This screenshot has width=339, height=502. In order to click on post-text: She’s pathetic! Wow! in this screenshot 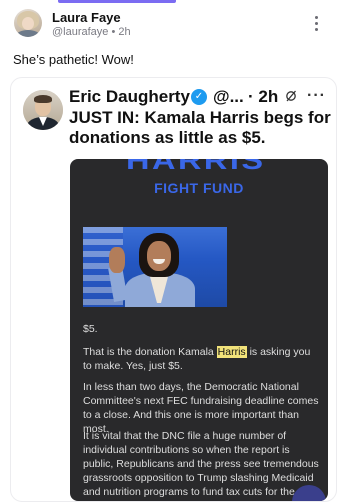, I will do `click(73, 59)`.